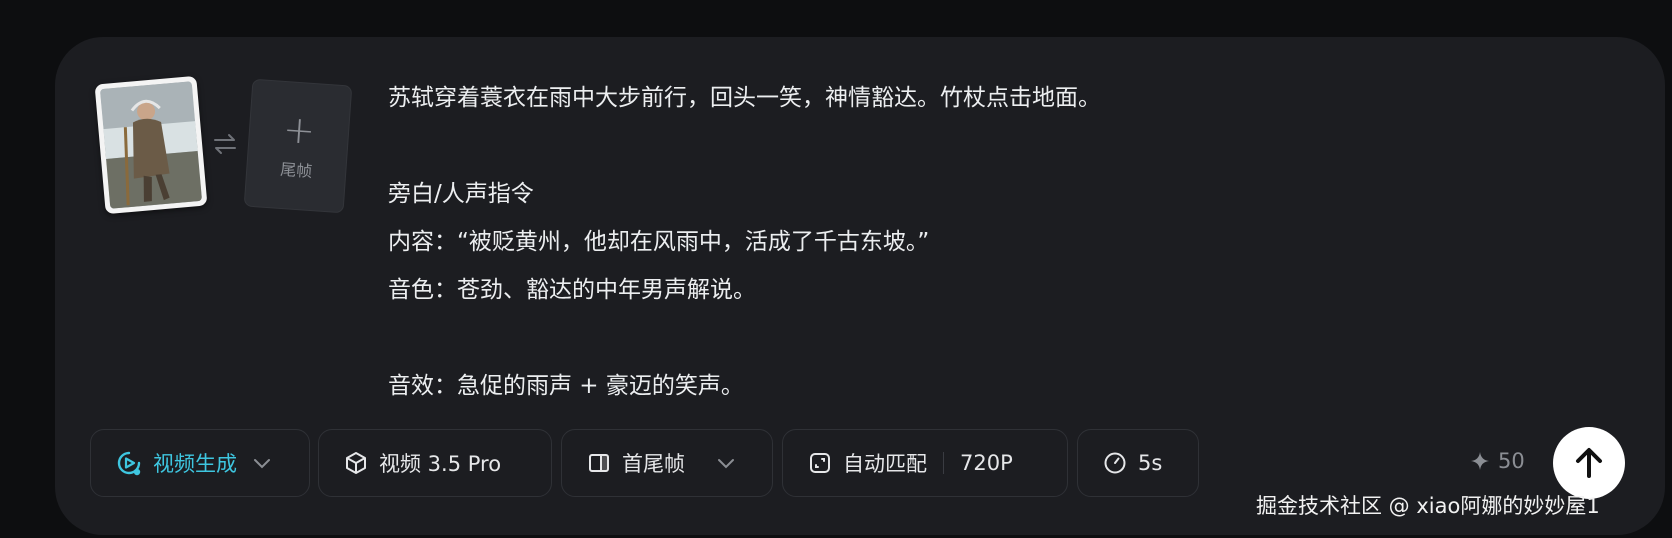  What do you see at coordinates (943, 463) in the screenshot?
I see `divider` at bounding box center [943, 463].